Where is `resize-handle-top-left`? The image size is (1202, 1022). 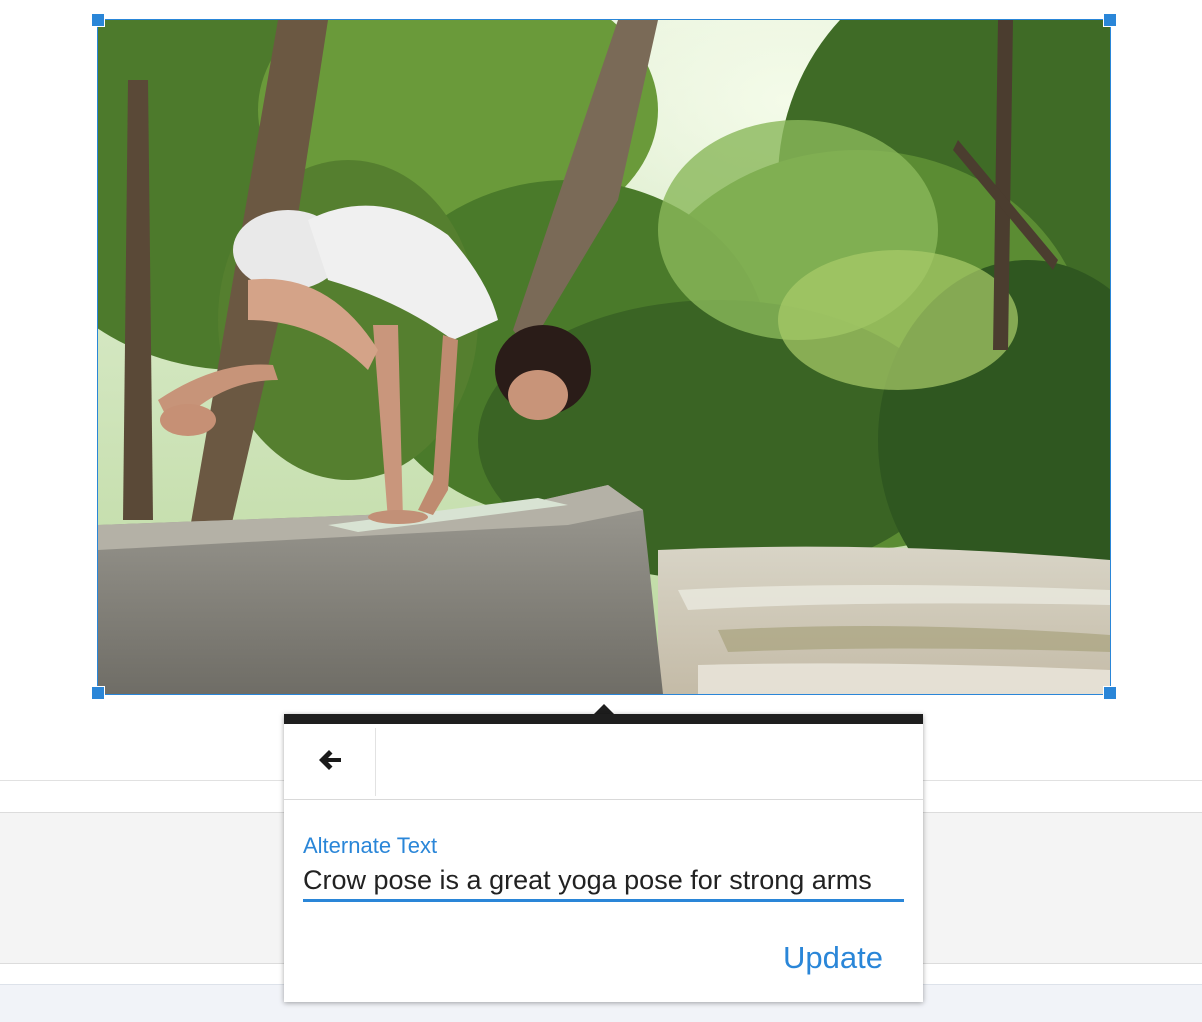 resize-handle-top-left is located at coordinates (98, 20).